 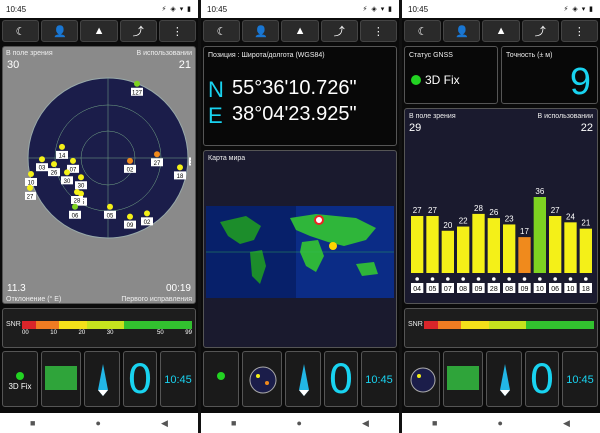 I want to click on fix-indicator-icon, so click(x=416, y=80).